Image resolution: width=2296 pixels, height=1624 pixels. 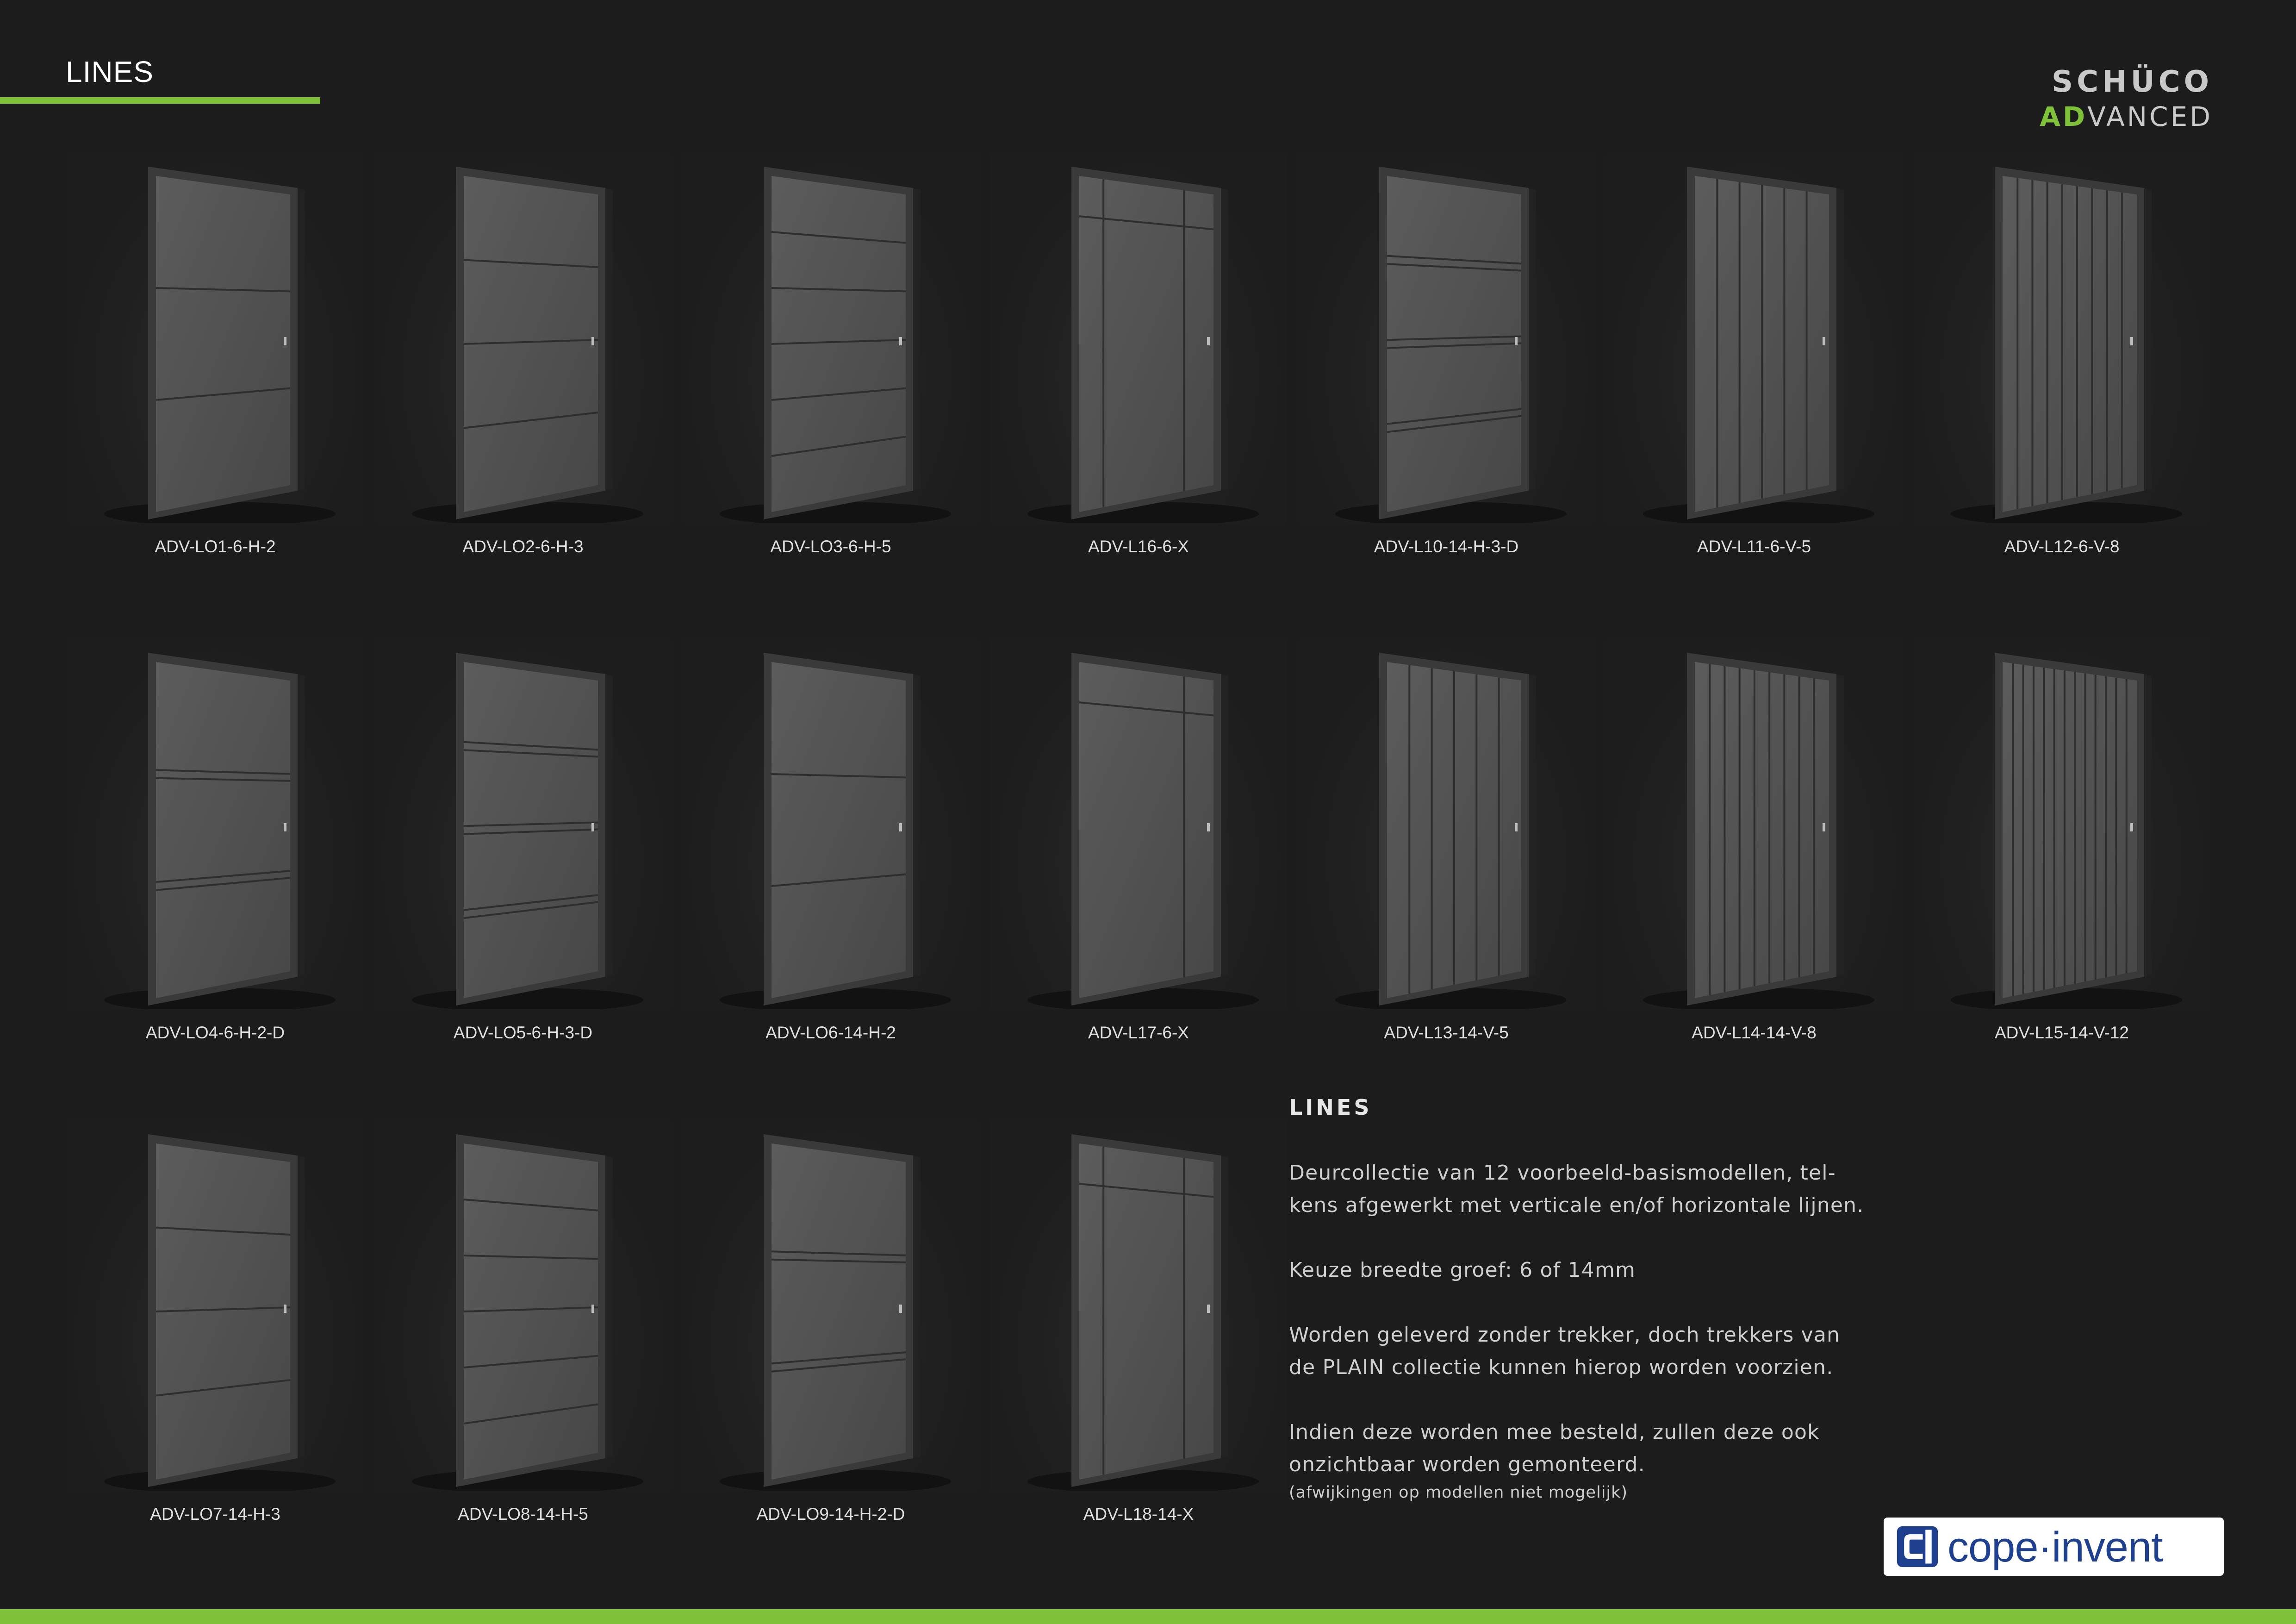 I want to click on door-model-label: ADV-L12-6-V-8, so click(x=2062, y=546).